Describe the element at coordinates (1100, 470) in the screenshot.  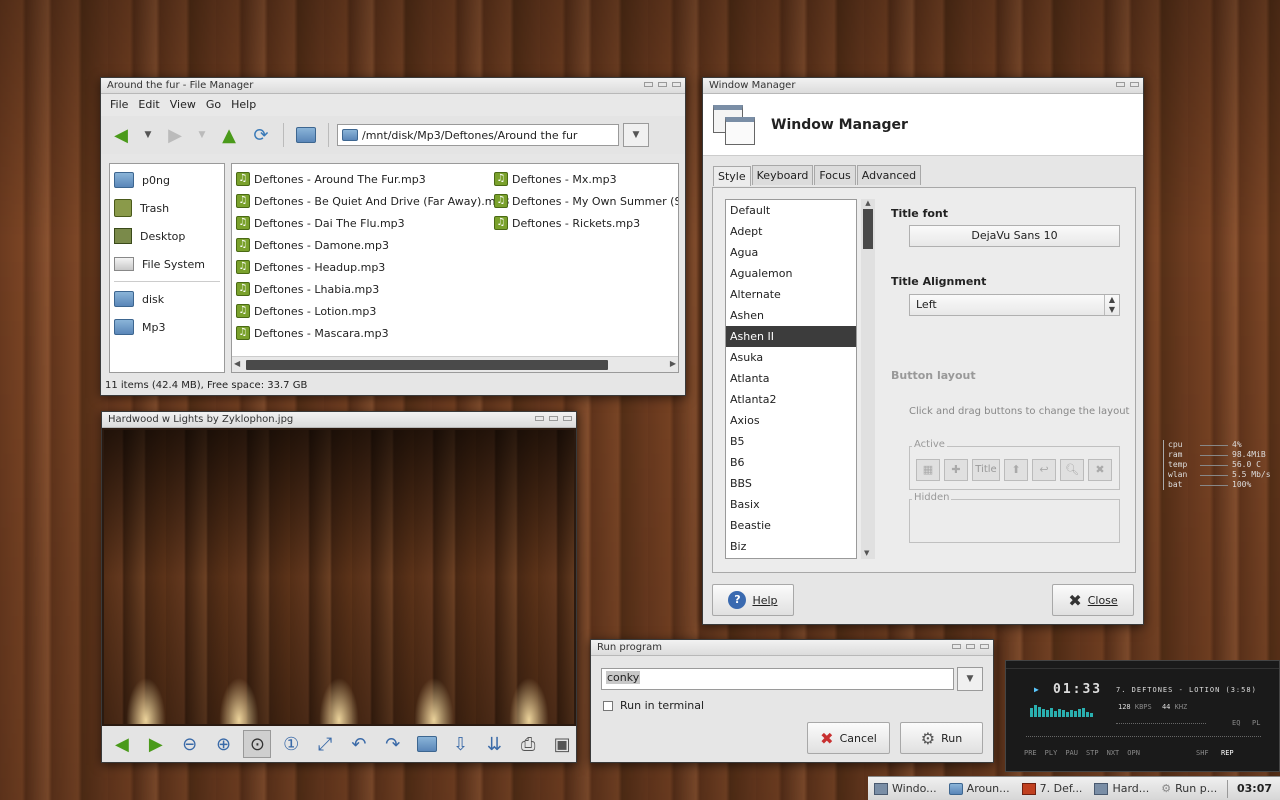
I see `close-button-icon: ✖` at that location.